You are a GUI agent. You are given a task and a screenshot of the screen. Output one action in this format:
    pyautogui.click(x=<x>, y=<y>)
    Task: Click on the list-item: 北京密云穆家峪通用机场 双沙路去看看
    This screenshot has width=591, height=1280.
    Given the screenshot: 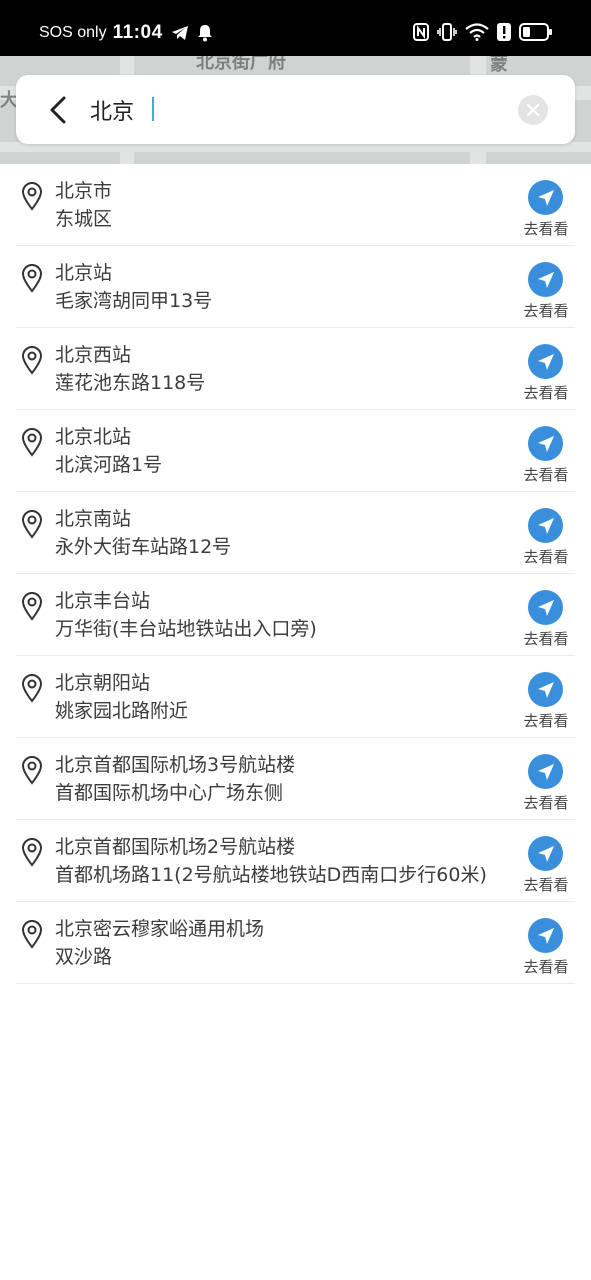 What is the action you would take?
    pyautogui.click(x=295, y=943)
    